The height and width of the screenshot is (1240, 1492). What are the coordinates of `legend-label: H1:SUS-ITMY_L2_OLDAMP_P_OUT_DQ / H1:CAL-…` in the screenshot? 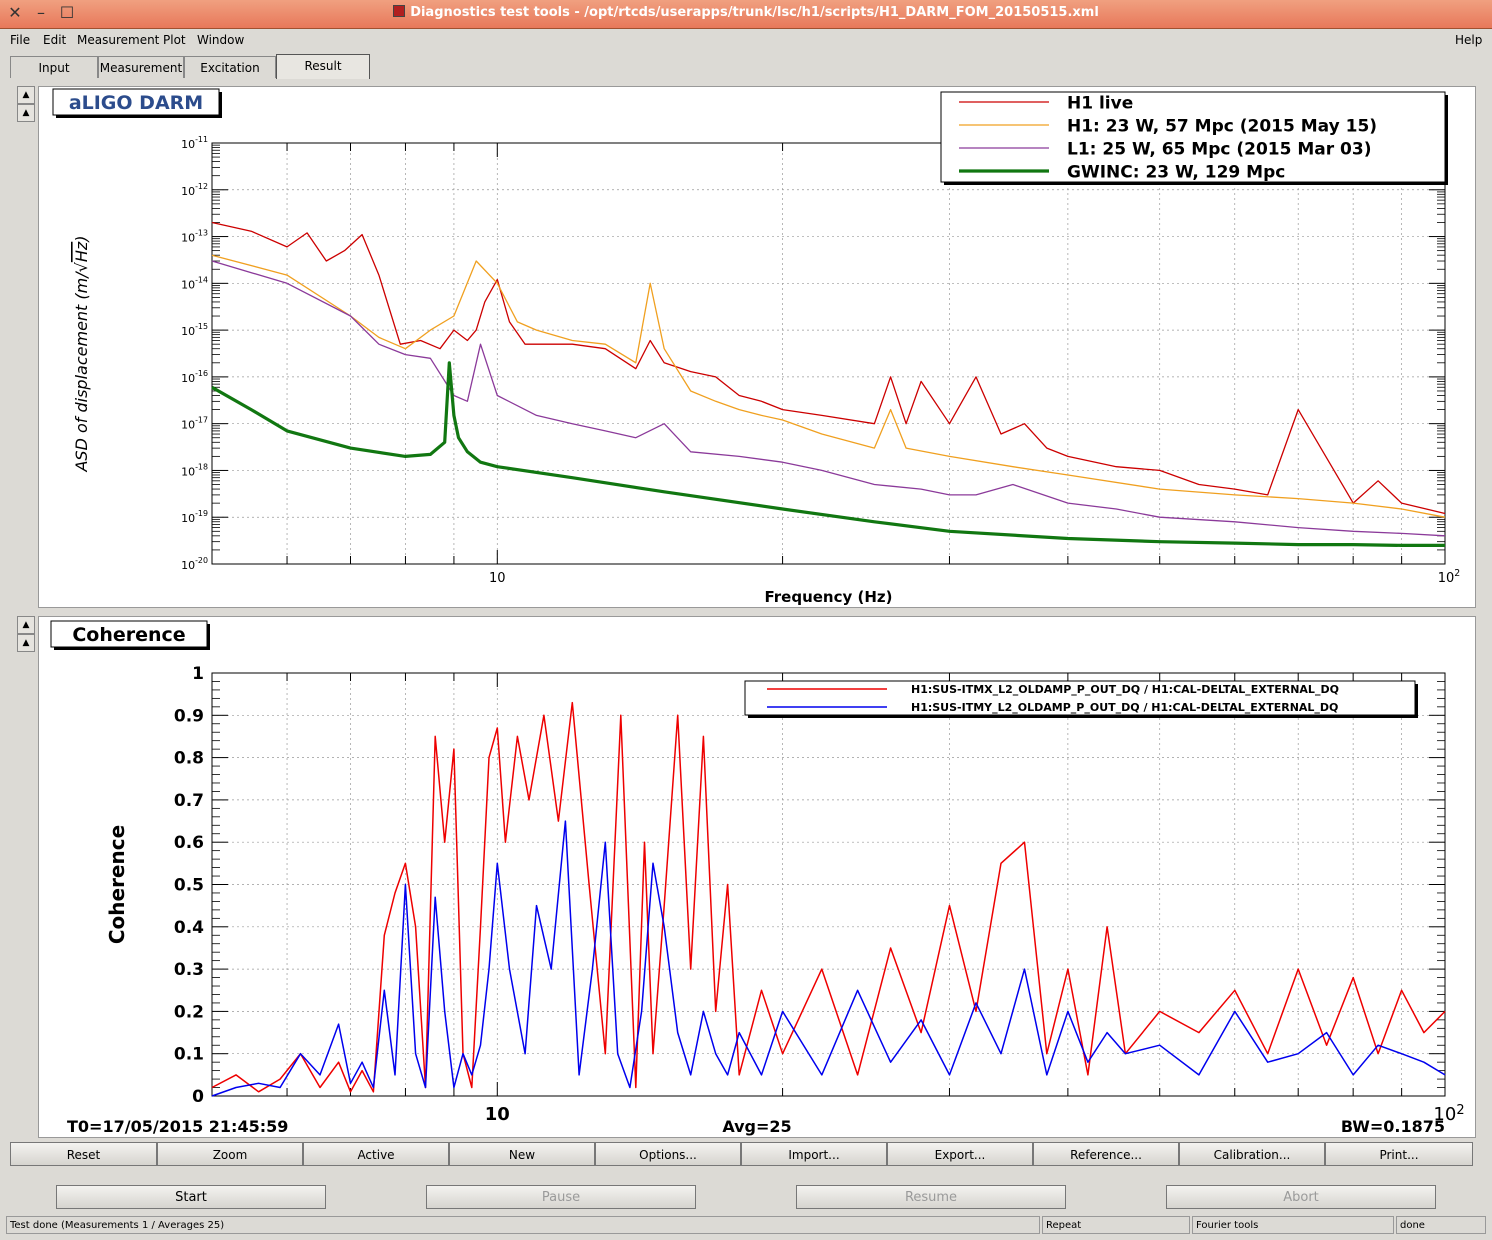 It's located at (1124, 707).